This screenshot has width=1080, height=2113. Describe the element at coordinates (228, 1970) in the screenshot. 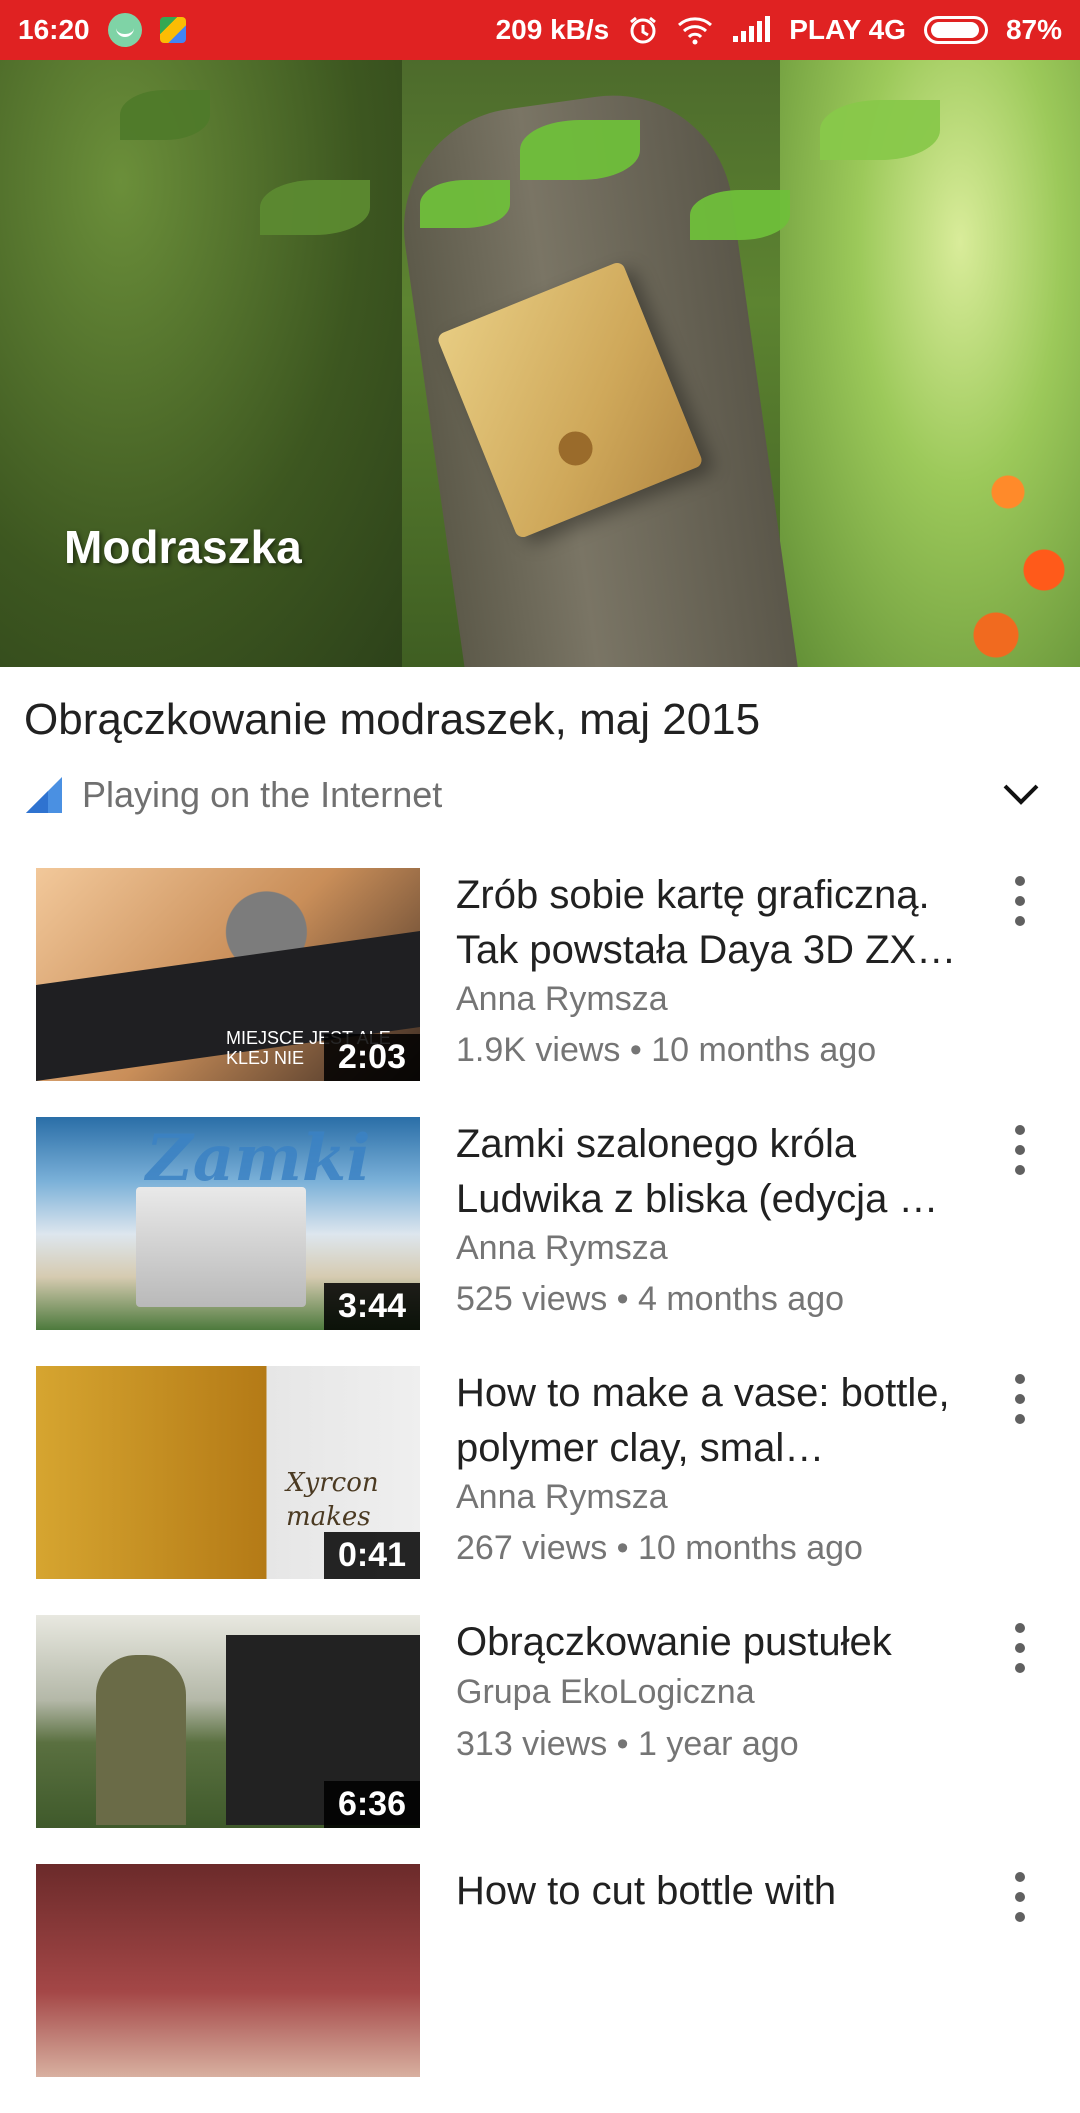

I see `video-thumbnail` at that location.